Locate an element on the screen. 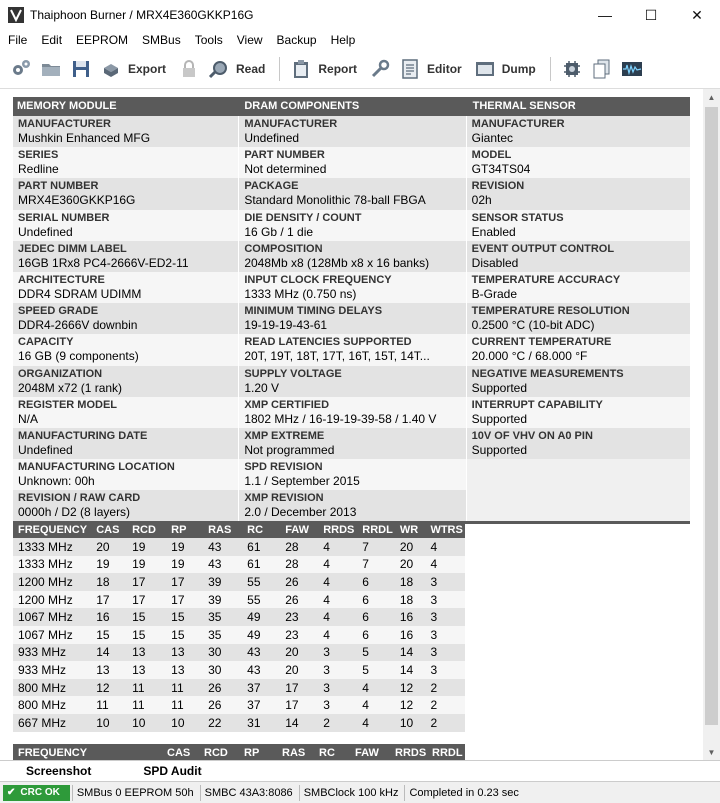 Image resolution: width=720 pixels, height=803 pixels. field-label: XMP REVISION is located at coordinates (284, 498).